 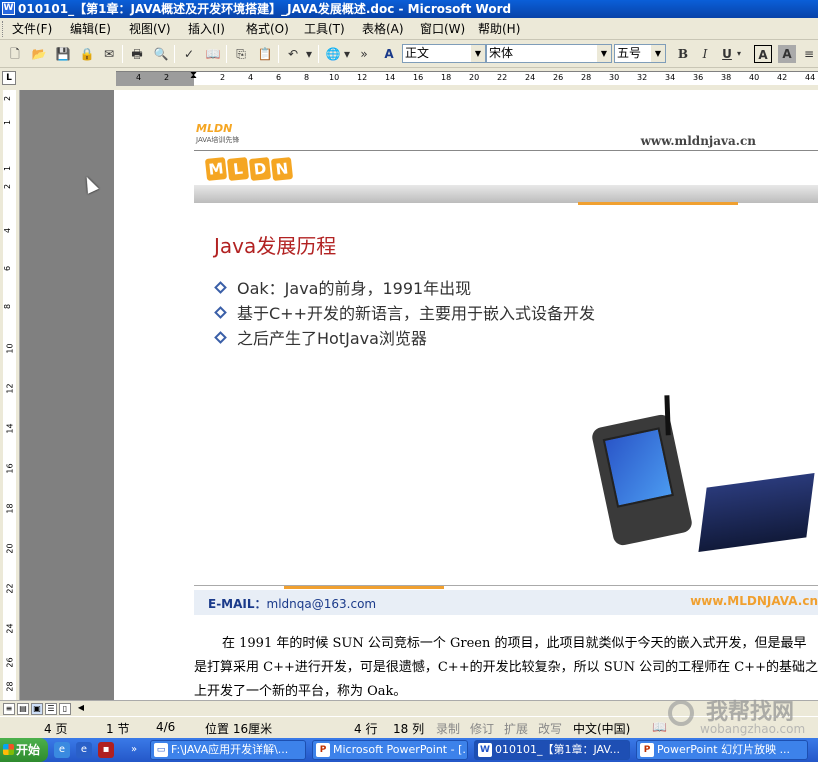 What do you see at coordinates (23, 709) in the screenshot?
I see `web-view-button: ▤` at bounding box center [23, 709].